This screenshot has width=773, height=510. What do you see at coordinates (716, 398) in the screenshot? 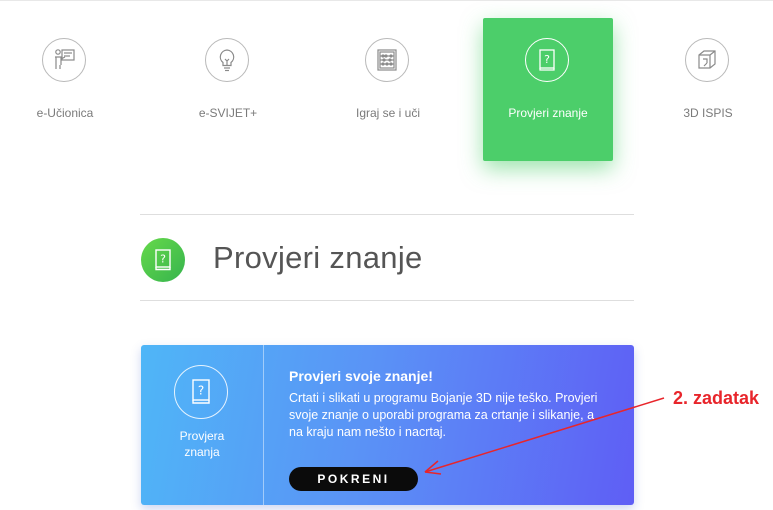
I see `annotation-label: 2. zadatak` at bounding box center [716, 398].